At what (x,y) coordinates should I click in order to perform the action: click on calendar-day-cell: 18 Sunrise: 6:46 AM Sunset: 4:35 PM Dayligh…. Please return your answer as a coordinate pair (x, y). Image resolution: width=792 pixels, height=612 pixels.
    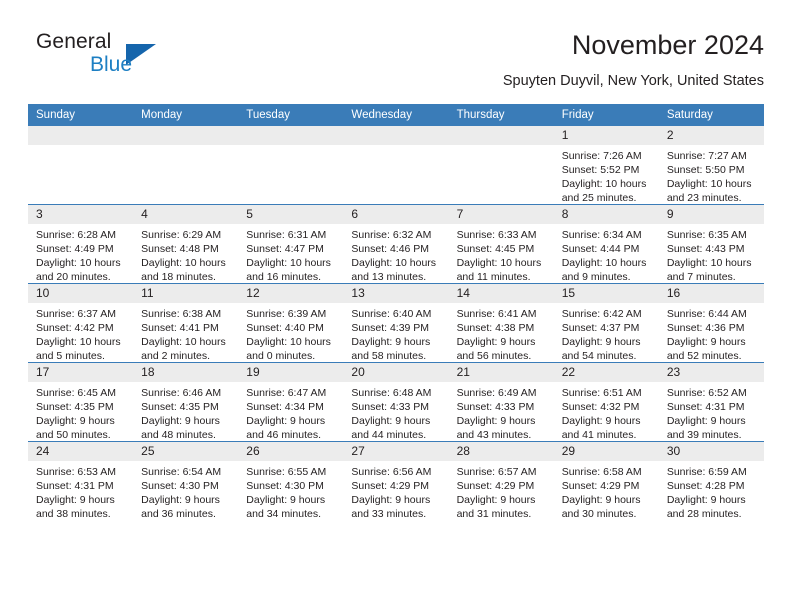
    Looking at the image, I should click on (186, 402).